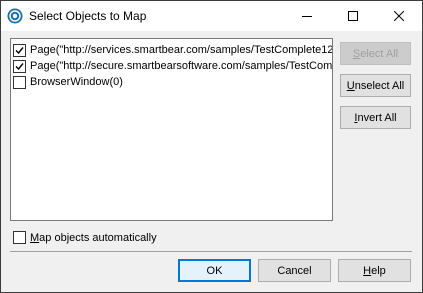 The image size is (423, 293). What do you see at coordinates (374, 270) in the screenshot?
I see `help-button: Help` at bounding box center [374, 270].